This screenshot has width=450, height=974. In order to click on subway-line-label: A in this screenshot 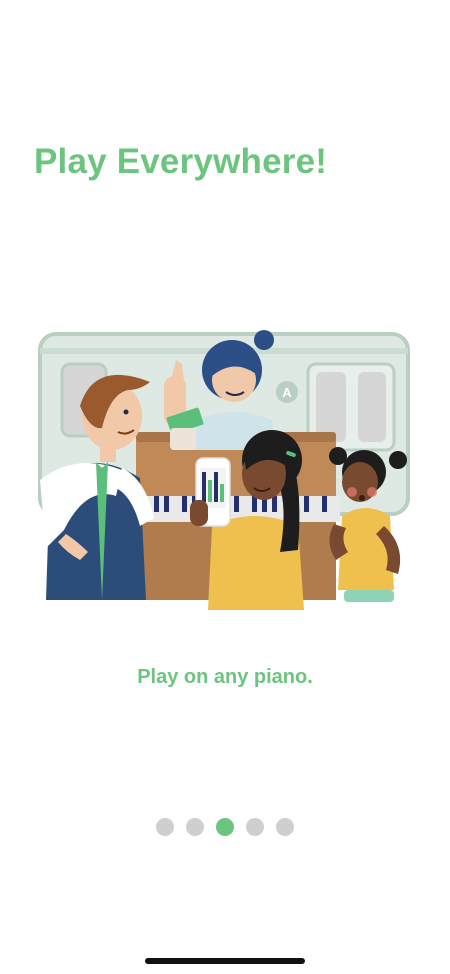, I will do `click(287, 392)`.